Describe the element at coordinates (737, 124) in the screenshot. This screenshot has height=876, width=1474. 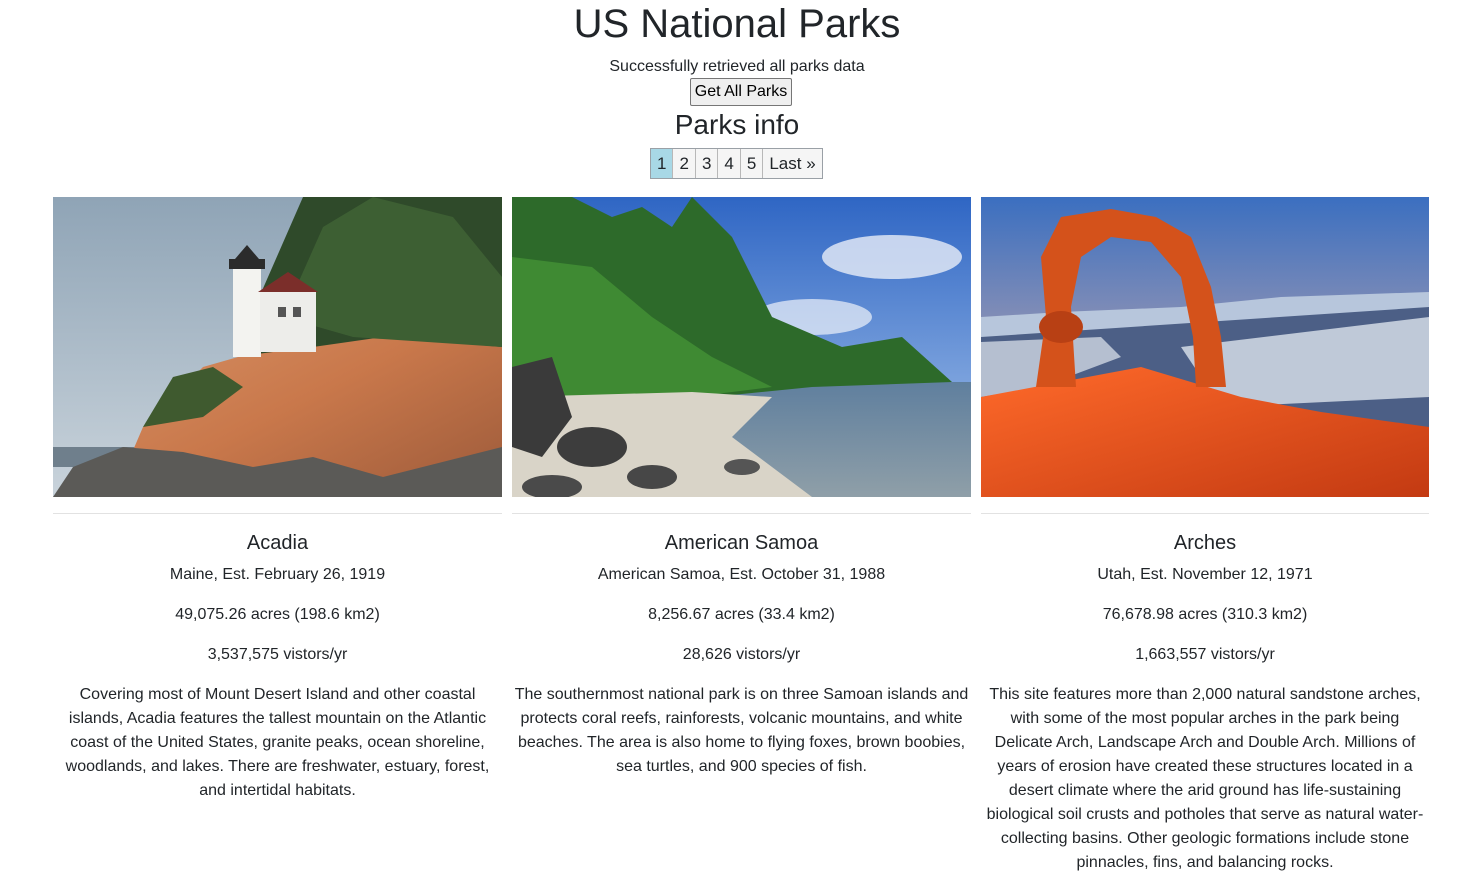
I see `section-title: Parks info` at that location.